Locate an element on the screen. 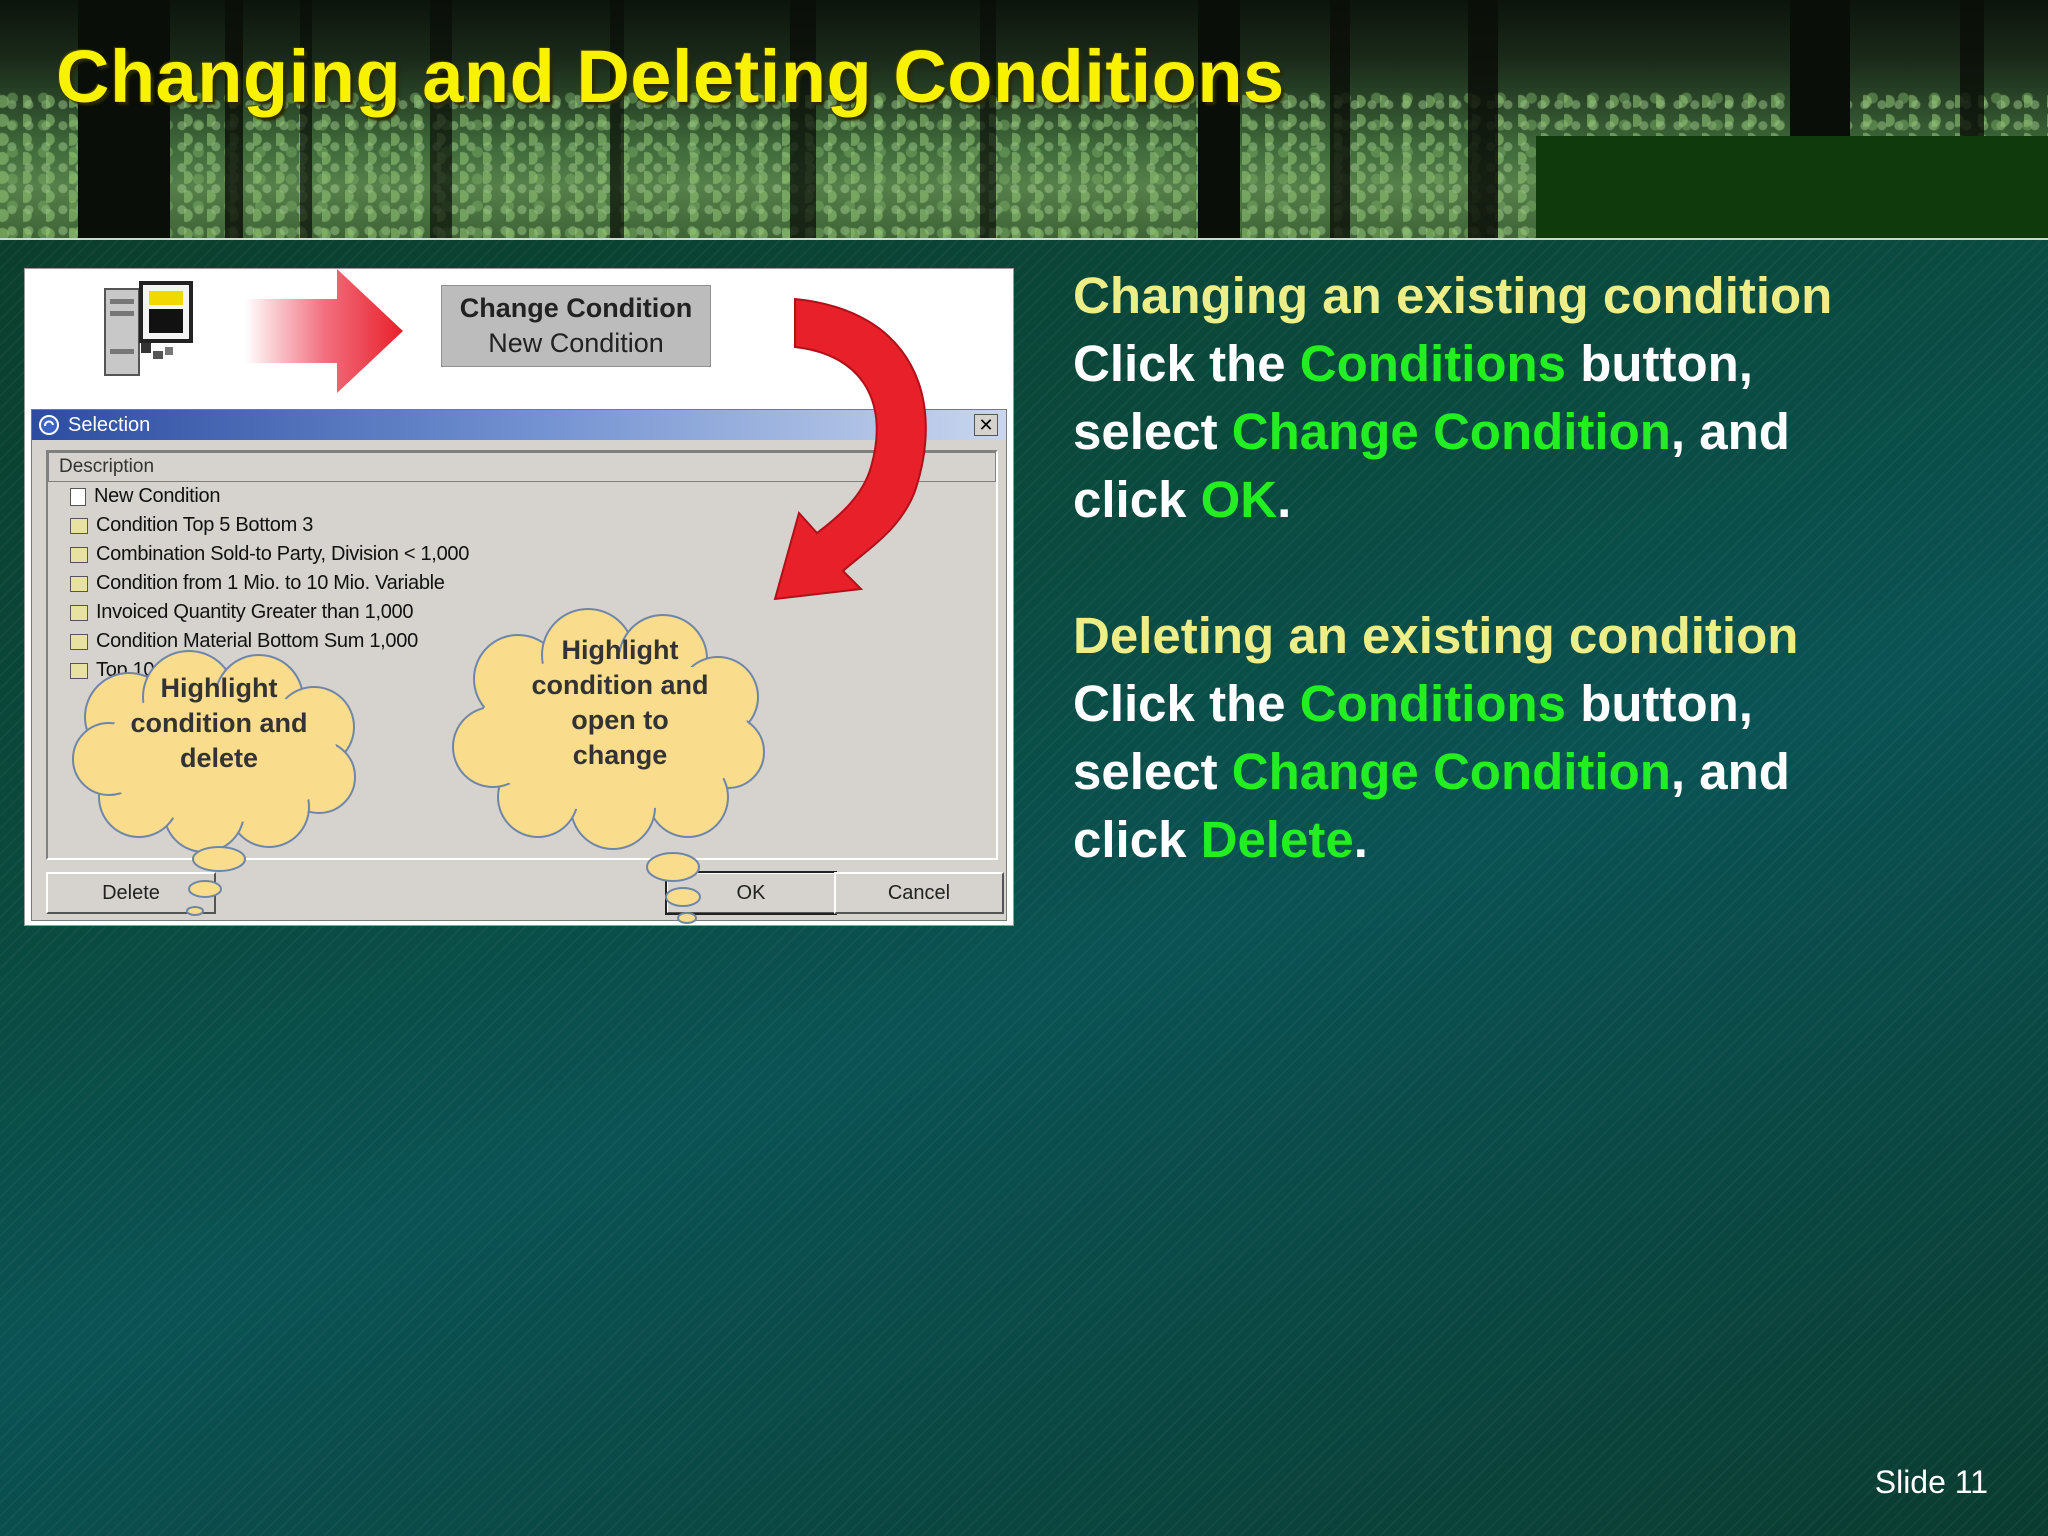 The width and height of the screenshot is (2048, 1536). cancel-button: Cancel is located at coordinates (919, 893).